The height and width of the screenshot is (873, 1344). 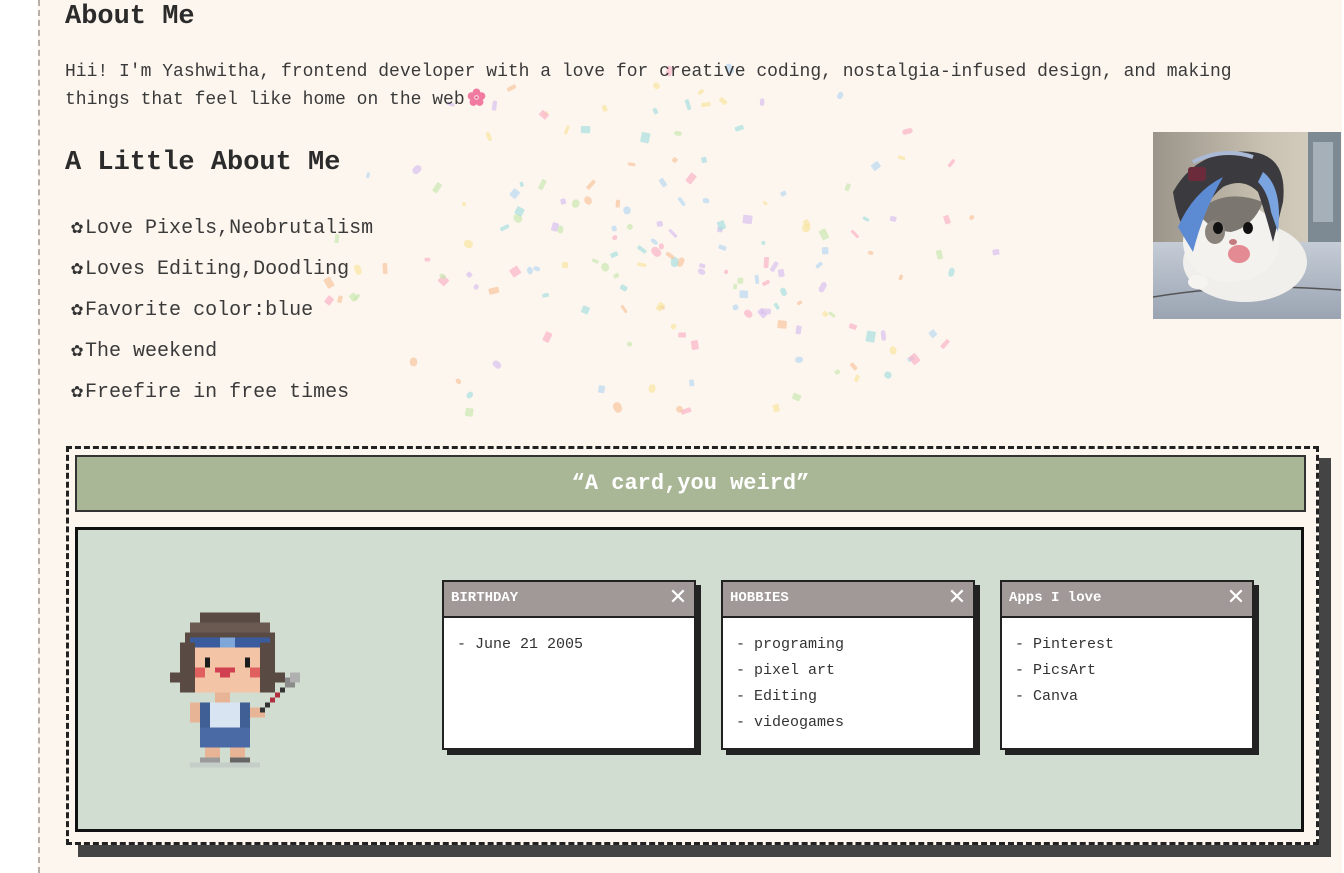 What do you see at coordinates (485, 598) in the screenshot?
I see `window-title: BIRTHDAY` at bounding box center [485, 598].